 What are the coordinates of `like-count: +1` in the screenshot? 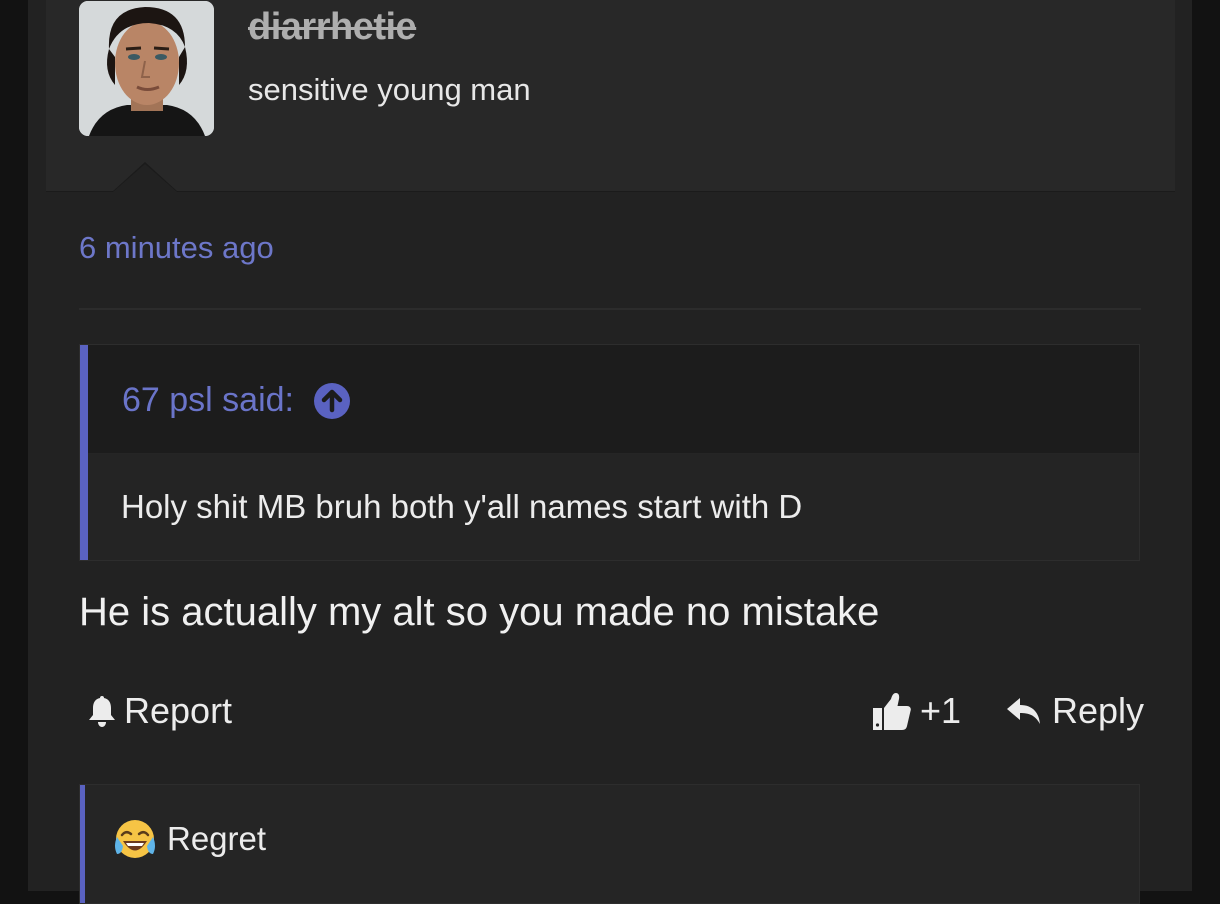 It's located at (941, 710).